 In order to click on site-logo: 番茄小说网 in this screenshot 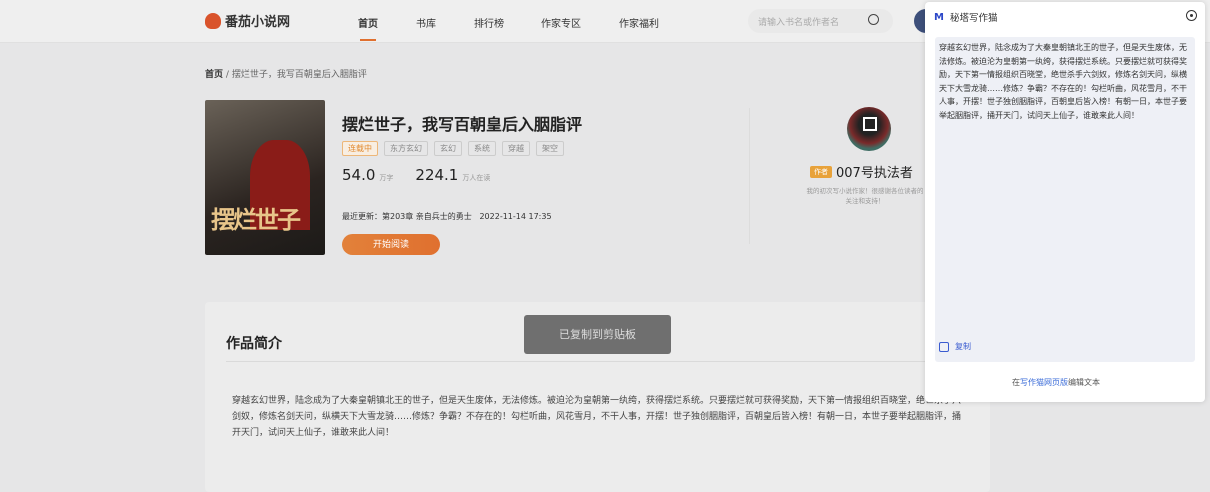, I will do `click(247, 20)`.